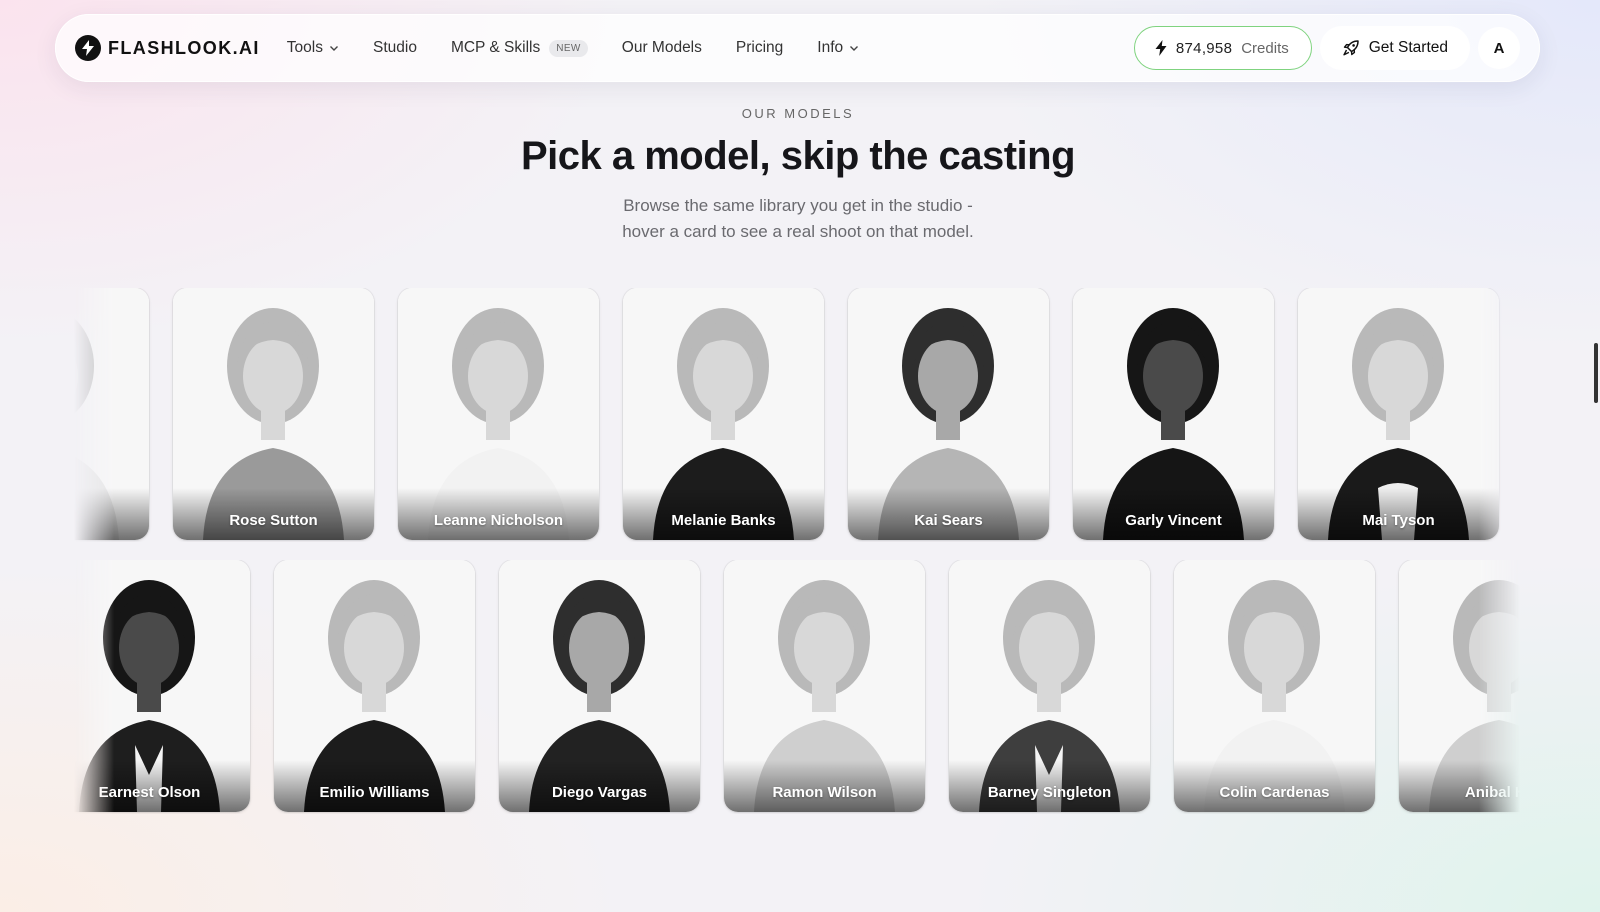 The width and height of the screenshot is (1600, 912). What do you see at coordinates (1049, 792) in the screenshot?
I see `model-name: Barney Singleton` at bounding box center [1049, 792].